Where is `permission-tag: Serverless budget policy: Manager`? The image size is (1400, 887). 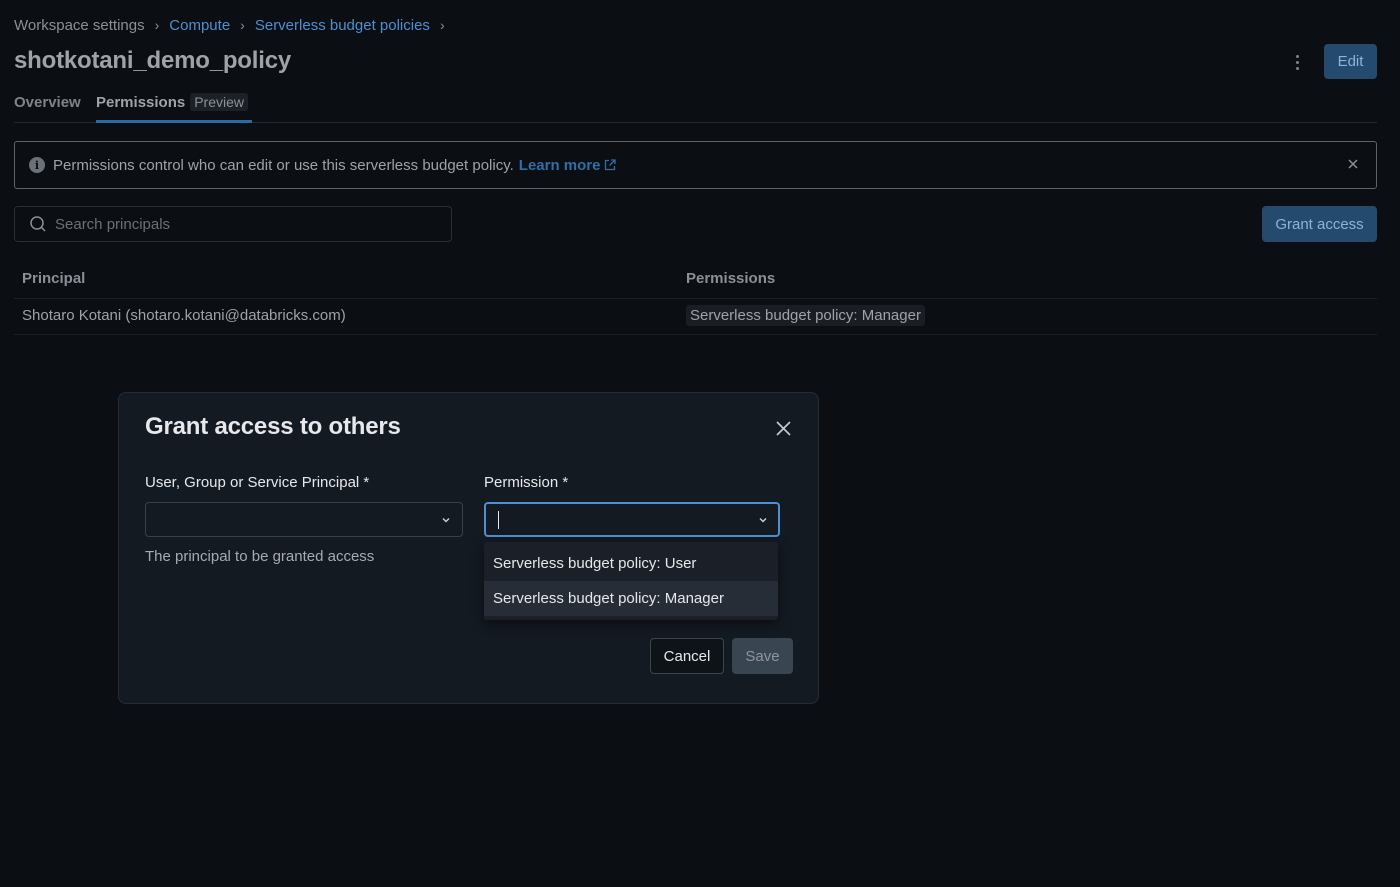
permission-tag: Serverless budget policy: Manager is located at coordinates (805, 315).